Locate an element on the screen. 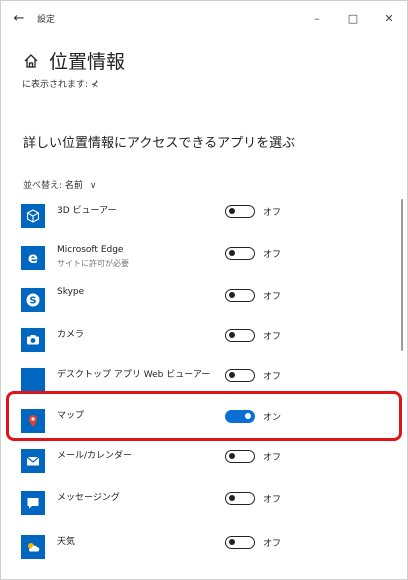 This screenshot has width=408, height=580. app-row: S Skype オフ is located at coordinates (204, 303).